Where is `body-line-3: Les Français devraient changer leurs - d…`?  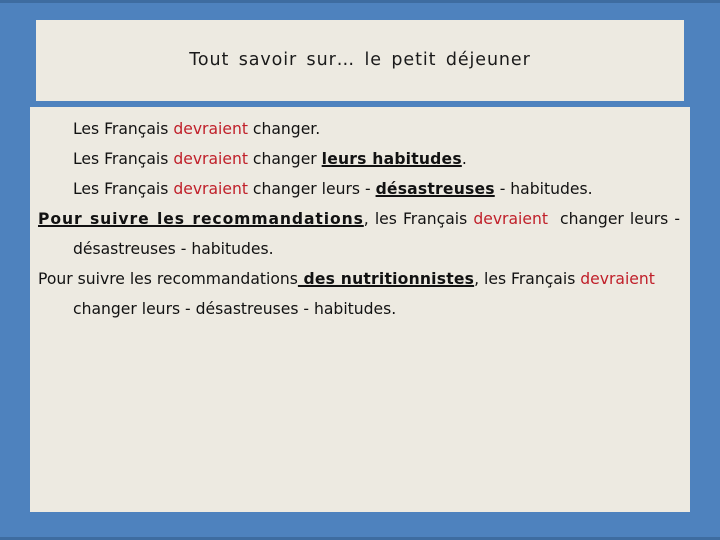
body-line-3: Les Français devraient changer leurs - d… is located at coordinates (359, 189).